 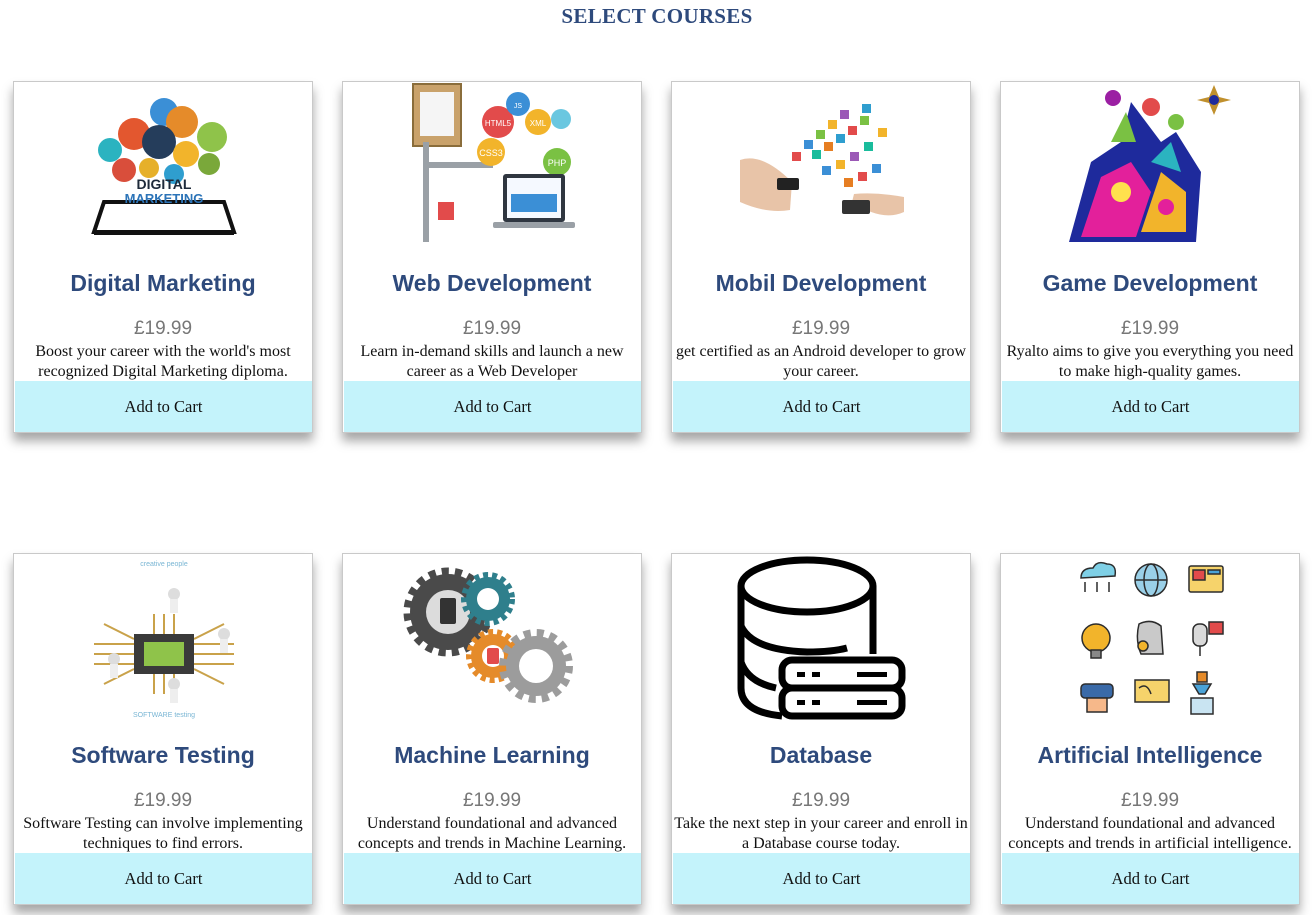 I want to click on svg-text: PHP, so click(x=557, y=163).